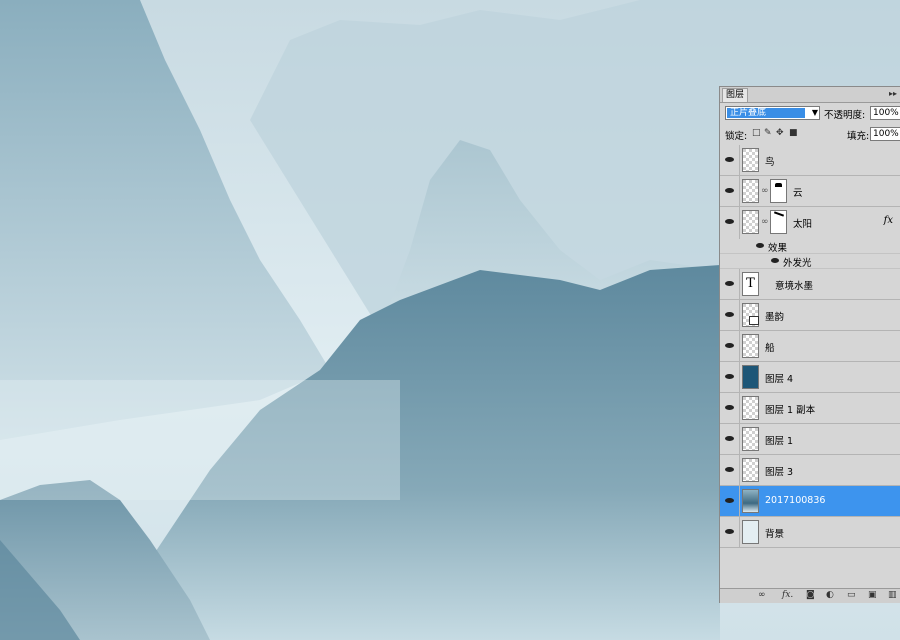 This screenshot has width=900, height=640. What do you see at coordinates (768, 133) in the screenshot?
I see `brush-icon: ✎` at bounding box center [768, 133].